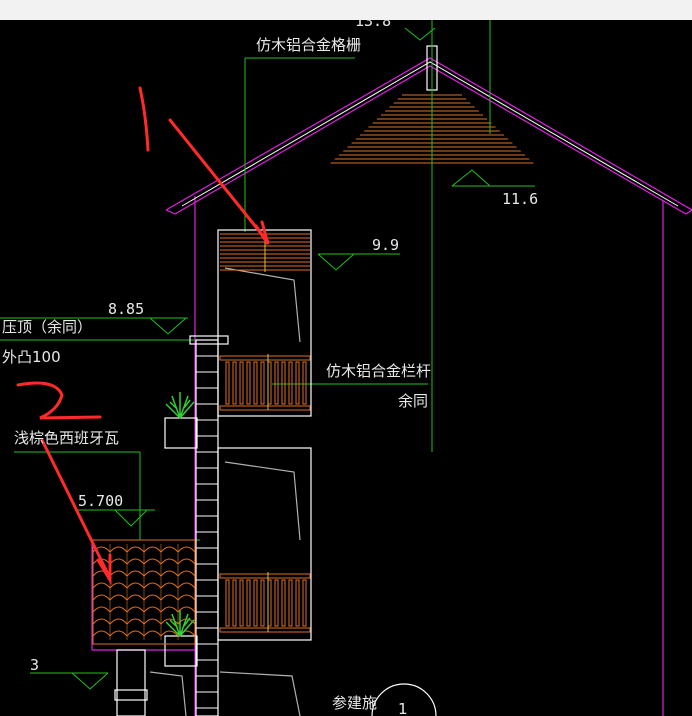 The height and width of the screenshot is (716, 692). Describe the element at coordinates (430, 134) in the screenshot. I see `roof-inner-line` at that location.